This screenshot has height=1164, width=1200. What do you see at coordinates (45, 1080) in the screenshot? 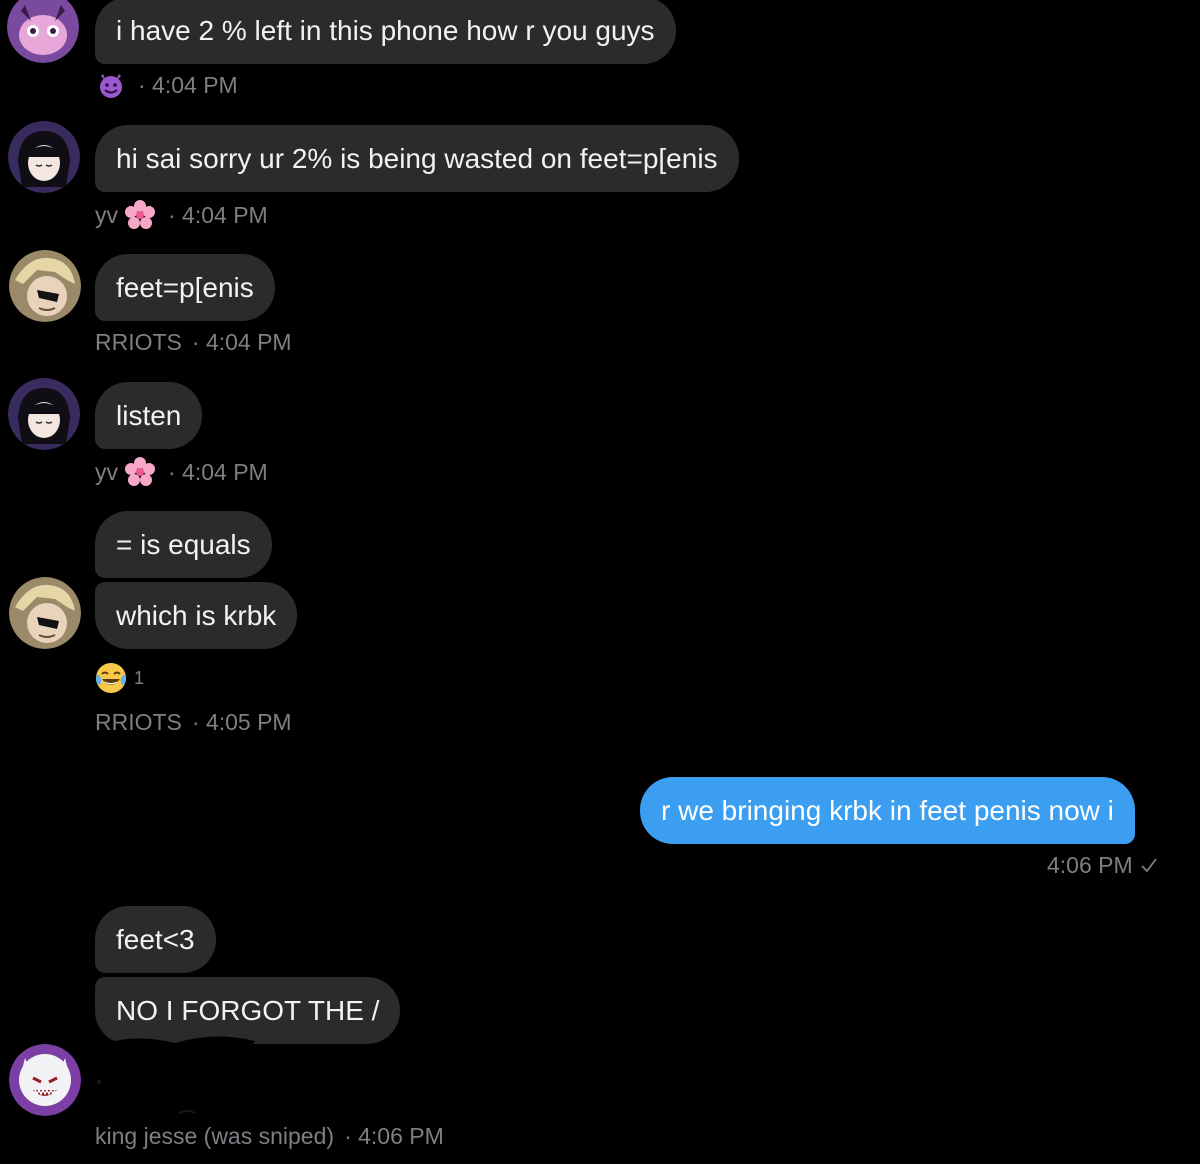
I see `avatar-king-jesse` at bounding box center [45, 1080].